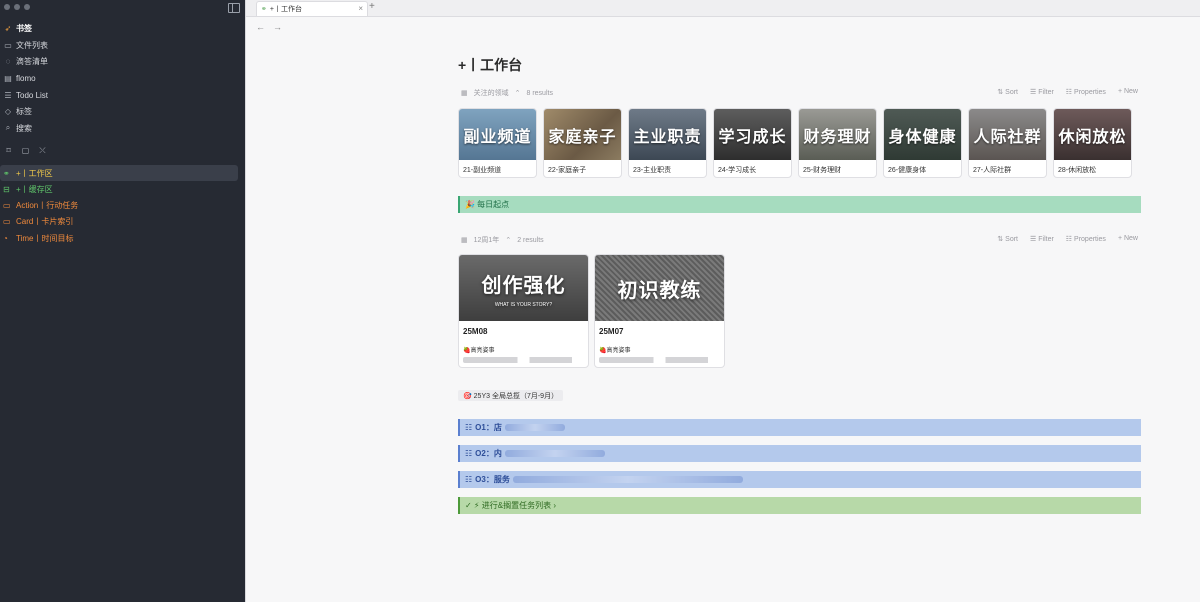 The height and width of the screenshot is (602, 1200). Describe the element at coordinates (8, 111) in the screenshot. I see `tag-icon: ◇` at that location.